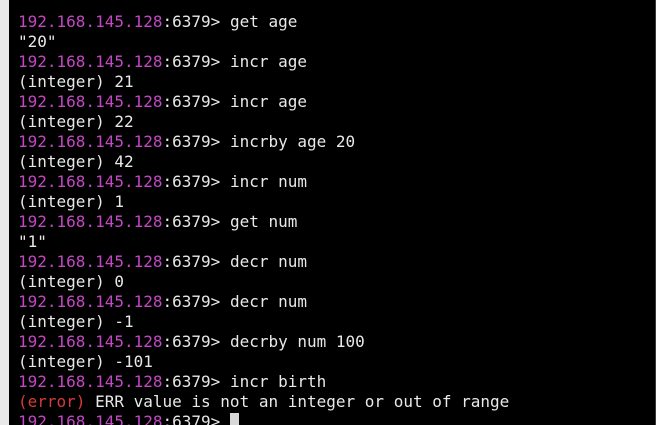 Image resolution: width=656 pixels, height=425 pixels. Describe the element at coordinates (336, 82) in the screenshot. I see `output-line: (integer) 21` at that location.